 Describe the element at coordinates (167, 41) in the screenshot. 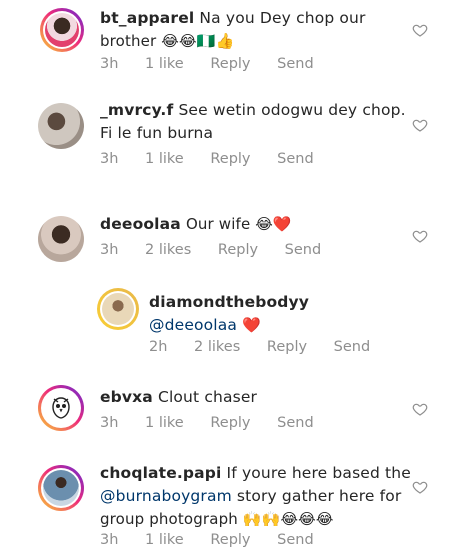

I see `comment-line: brother 😂😂🇳🇬👍` at that location.